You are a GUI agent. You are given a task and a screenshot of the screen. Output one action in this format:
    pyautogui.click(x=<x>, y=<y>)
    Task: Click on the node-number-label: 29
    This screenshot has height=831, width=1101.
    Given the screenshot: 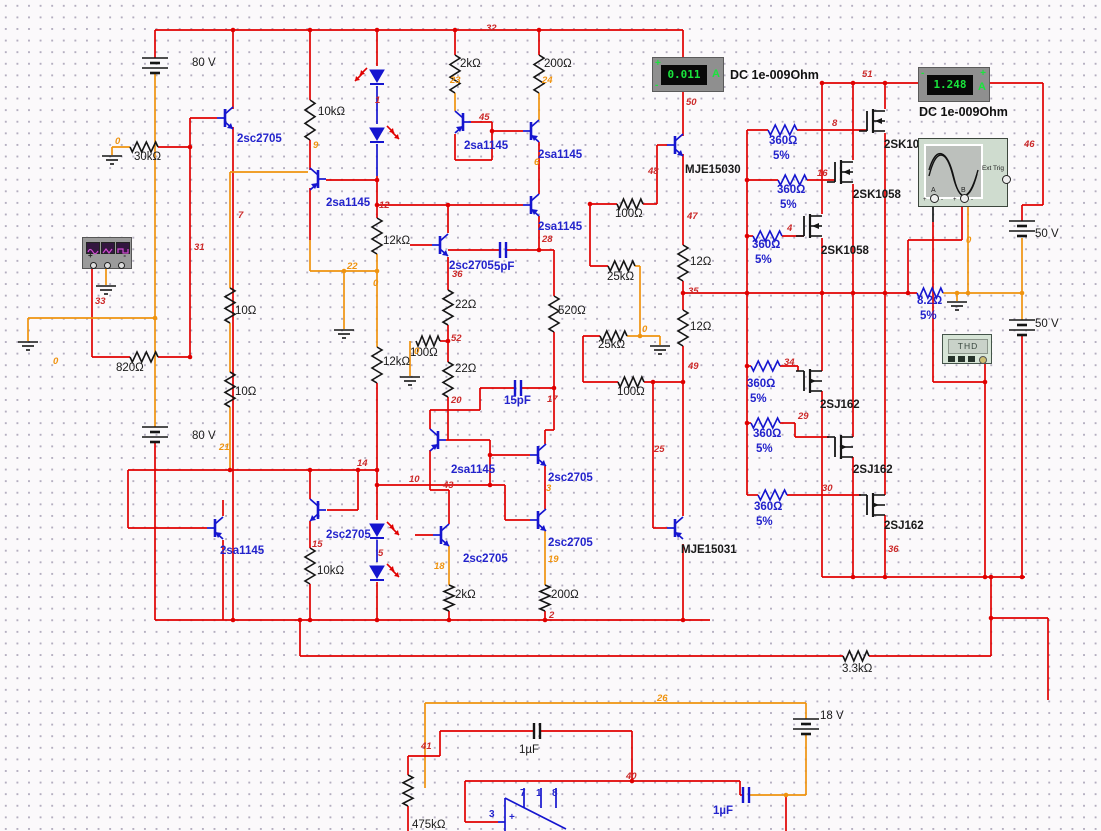 What is the action you would take?
    pyautogui.click(x=803, y=417)
    